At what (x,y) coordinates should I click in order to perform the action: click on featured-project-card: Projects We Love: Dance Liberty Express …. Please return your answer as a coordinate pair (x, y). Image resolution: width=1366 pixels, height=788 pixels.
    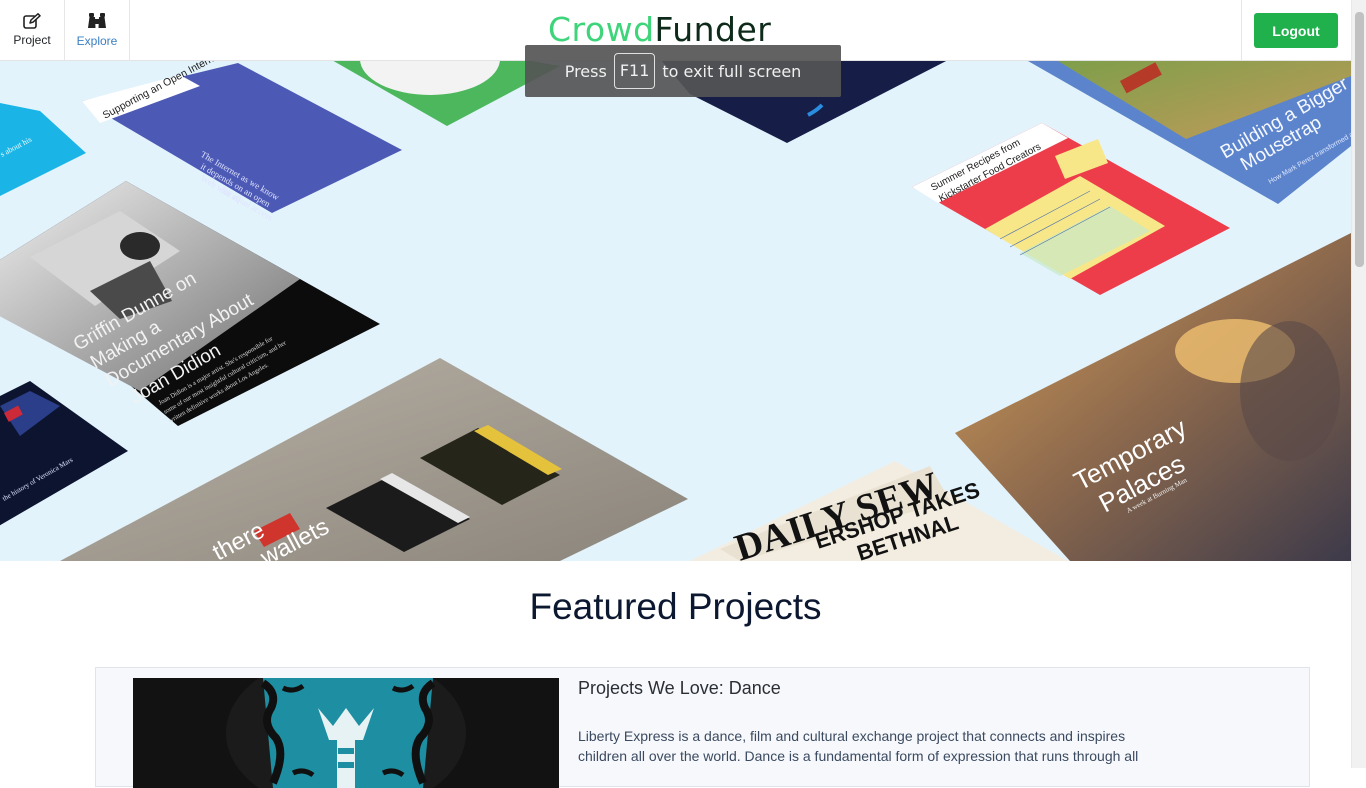
    Looking at the image, I should click on (702, 727).